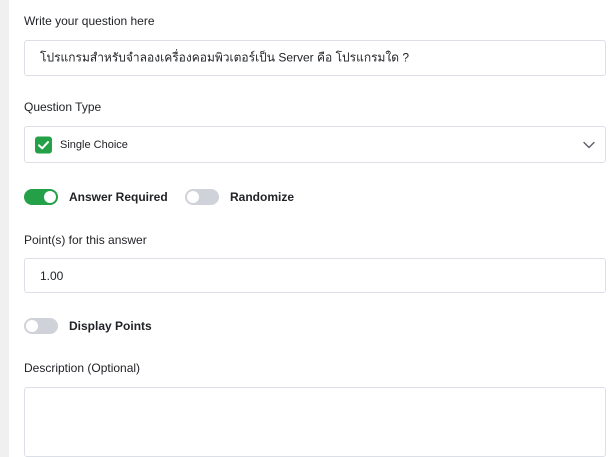 Image resolution: width=610 pixels, height=457 pixels. What do you see at coordinates (110, 326) in the screenshot?
I see `display-points-label: Display Points` at bounding box center [110, 326].